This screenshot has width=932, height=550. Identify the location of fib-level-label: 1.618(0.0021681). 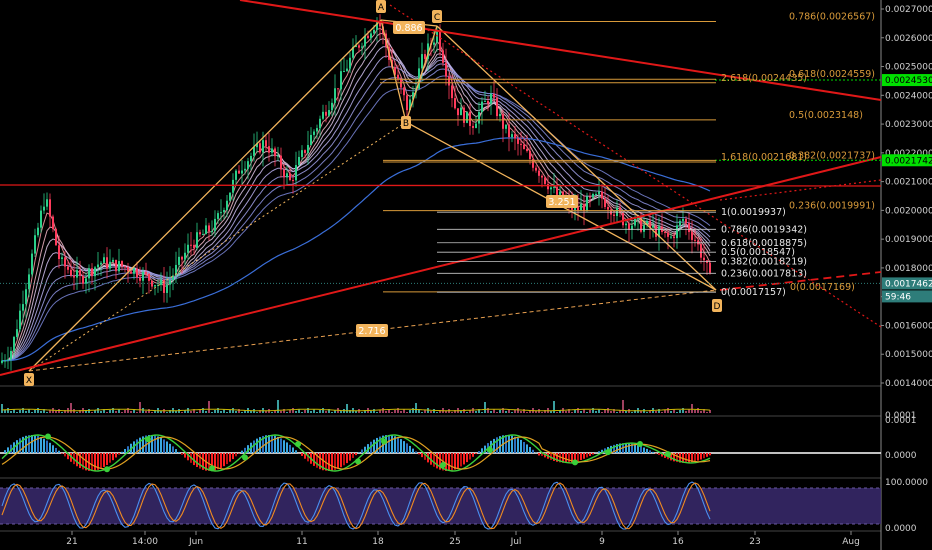
(764, 157).